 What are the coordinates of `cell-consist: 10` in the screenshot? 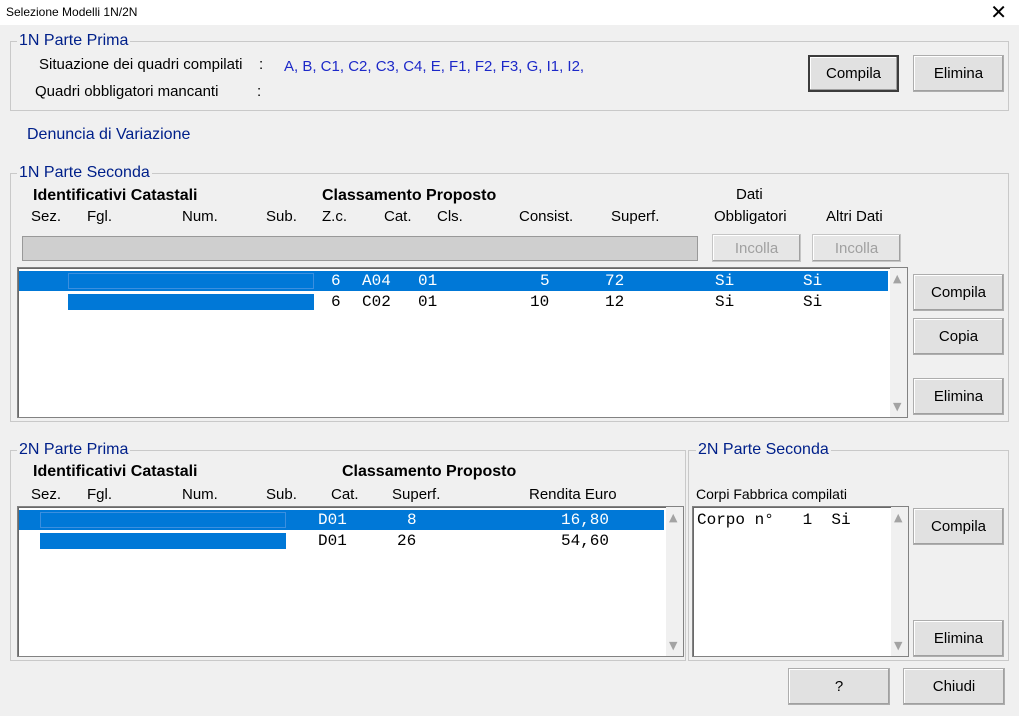 It's located at (540, 302).